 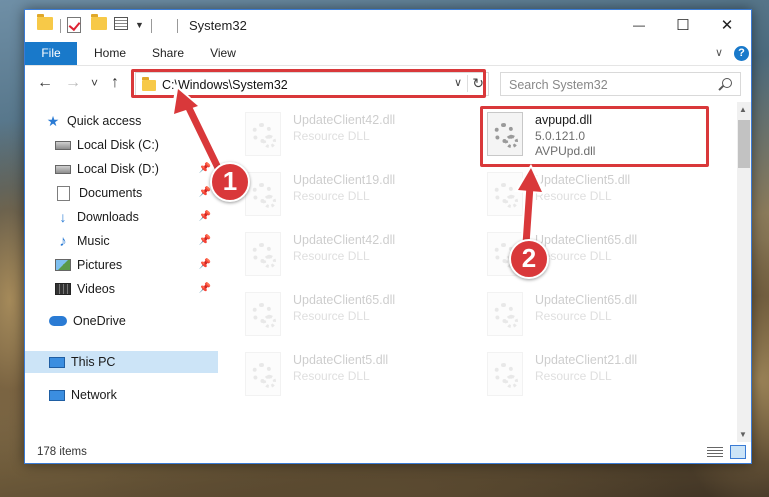 What do you see at coordinates (63, 217) in the screenshot?
I see `downloads-icon: ↓` at bounding box center [63, 217].